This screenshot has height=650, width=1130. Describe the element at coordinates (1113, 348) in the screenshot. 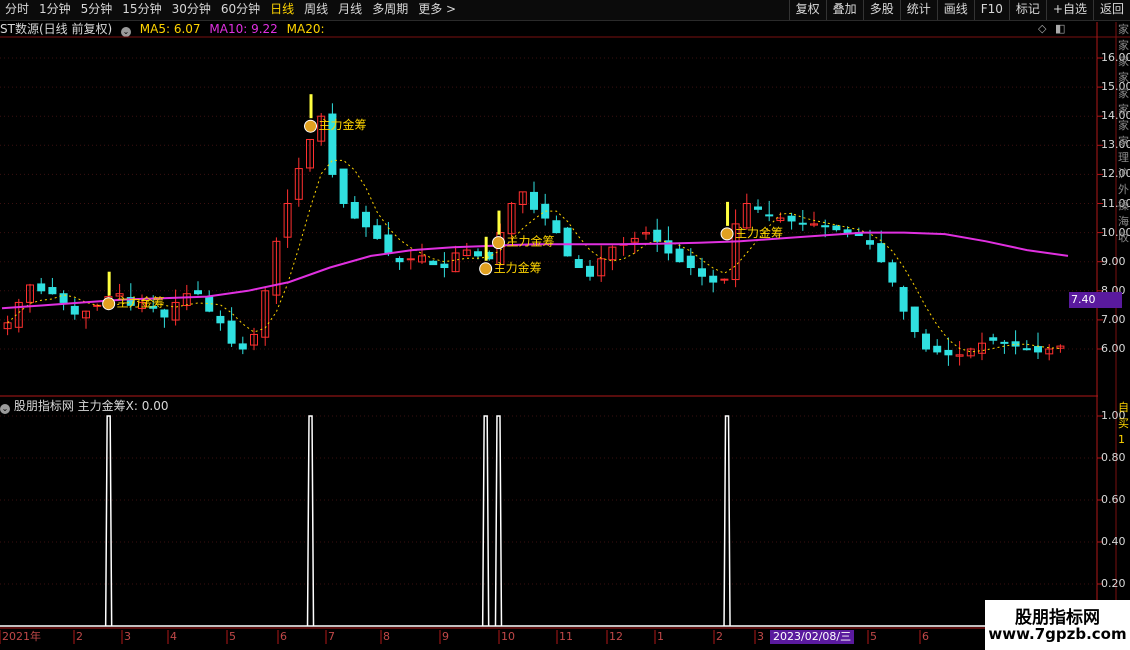

I see `price-label: 6.00` at that location.